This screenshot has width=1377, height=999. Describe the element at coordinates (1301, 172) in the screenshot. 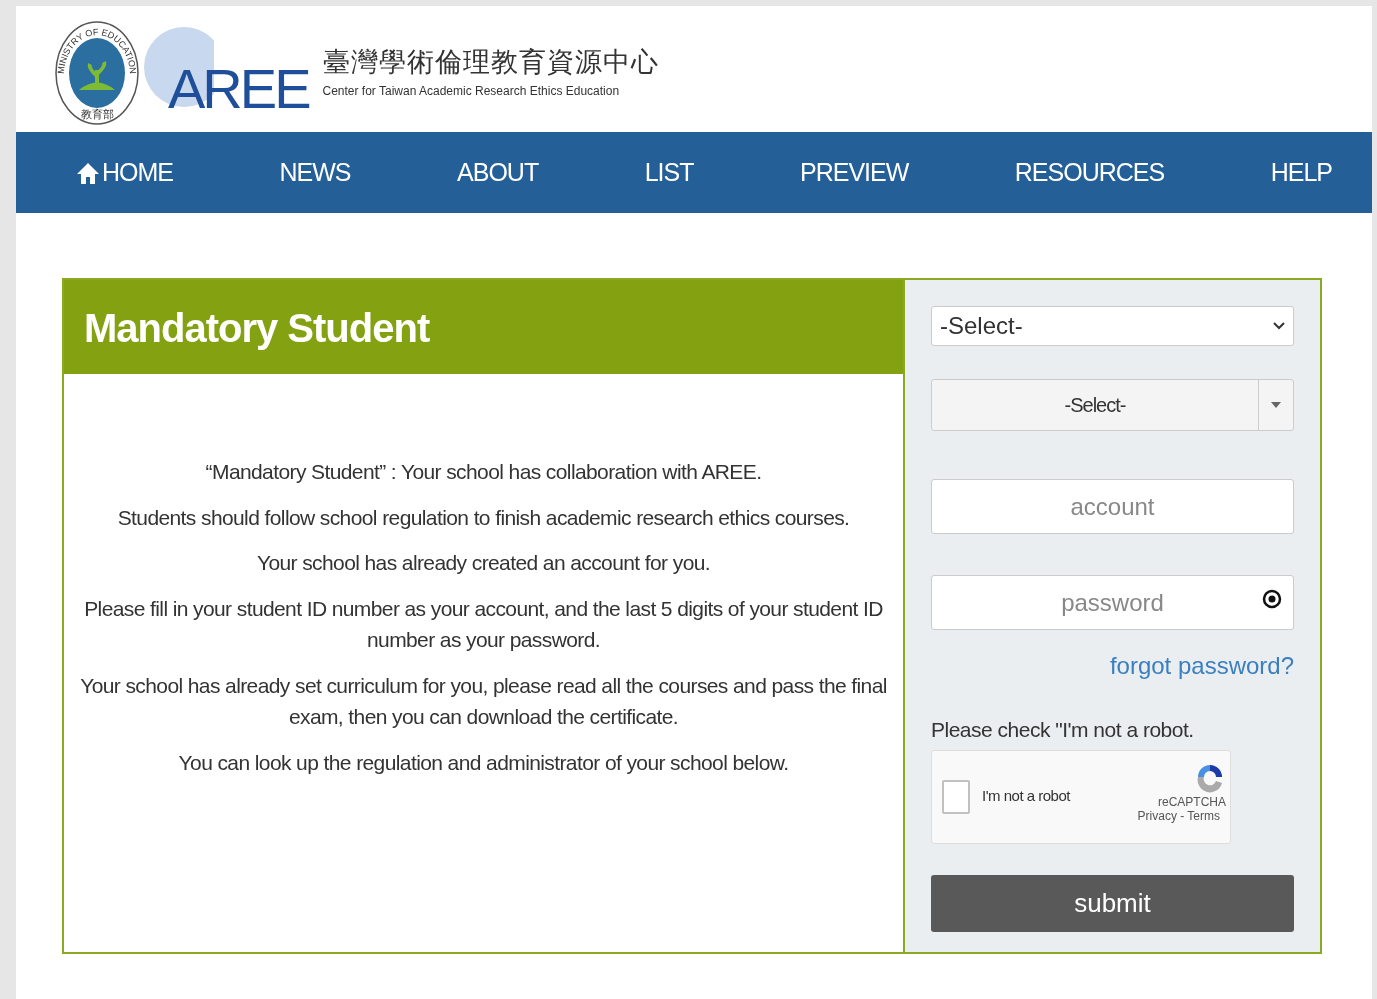

I see `nav-link: HELP` at that location.